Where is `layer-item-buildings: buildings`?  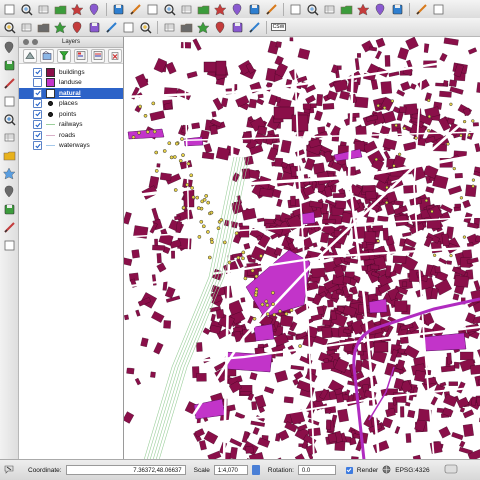 layer-item-buildings: buildings is located at coordinates (71, 72).